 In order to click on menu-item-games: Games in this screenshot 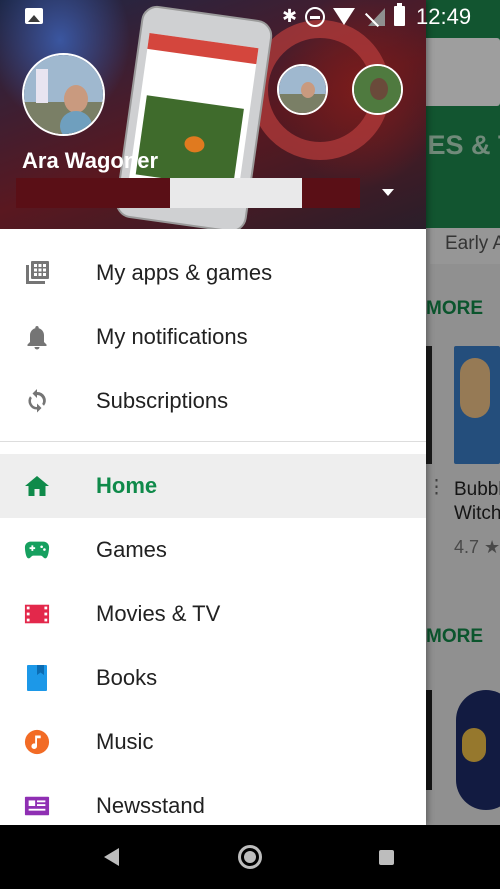, I will do `click(213, 550)`.